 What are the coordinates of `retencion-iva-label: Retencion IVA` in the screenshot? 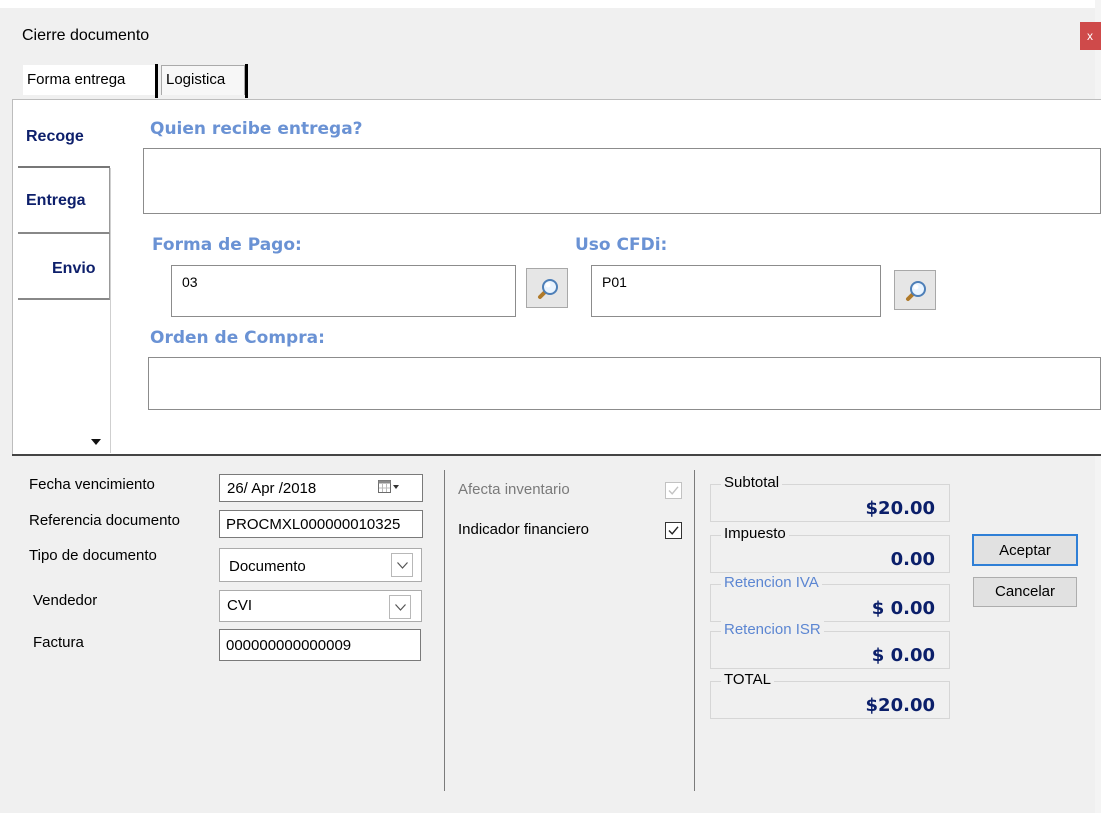 It's located at (771, 582).